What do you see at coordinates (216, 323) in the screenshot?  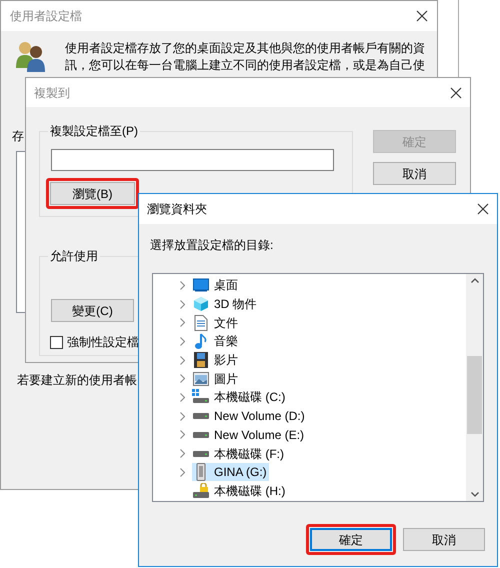 I see `tree-item: 文件` at bounding box center [216, 323].